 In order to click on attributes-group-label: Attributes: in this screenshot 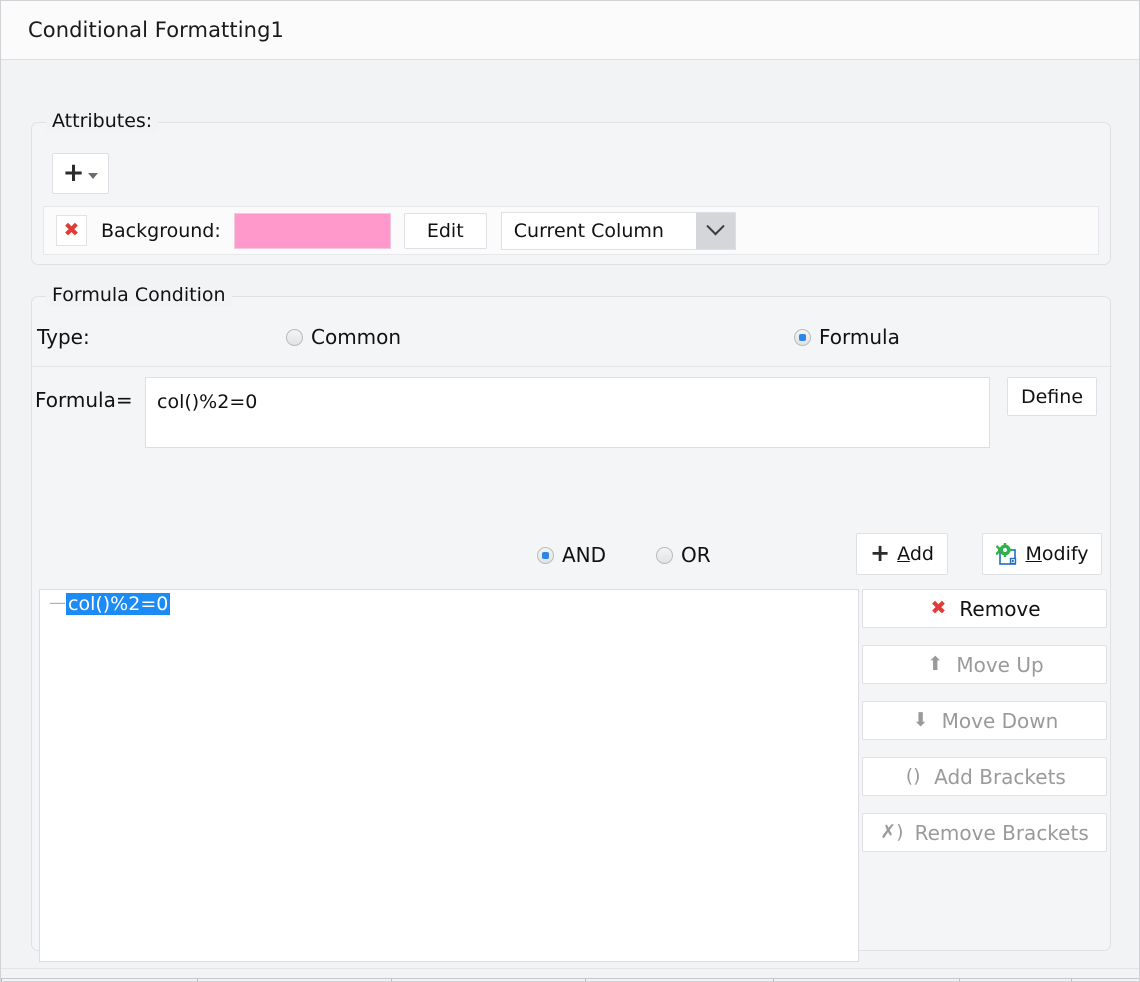, I will do `click(102, 121)`.